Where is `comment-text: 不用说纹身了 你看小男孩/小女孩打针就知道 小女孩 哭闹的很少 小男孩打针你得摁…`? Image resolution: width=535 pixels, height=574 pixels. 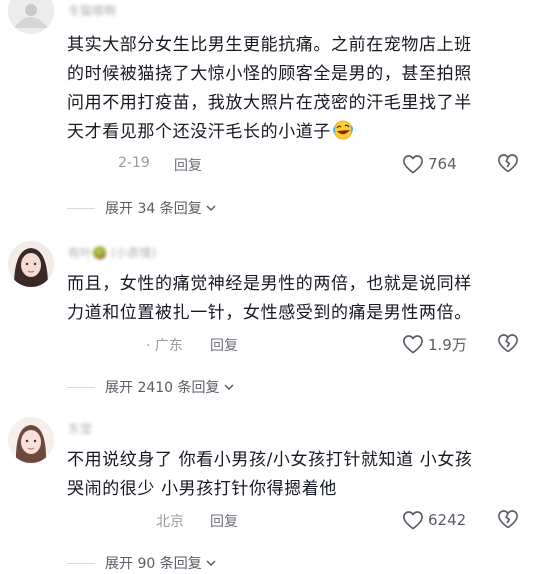 comment-text: 不用说纹身了 你看小男孩/小女孩打针就知道 小女孩 哭闹的很少 小男孩打针你得摁… is located at coordinates (298, 475).